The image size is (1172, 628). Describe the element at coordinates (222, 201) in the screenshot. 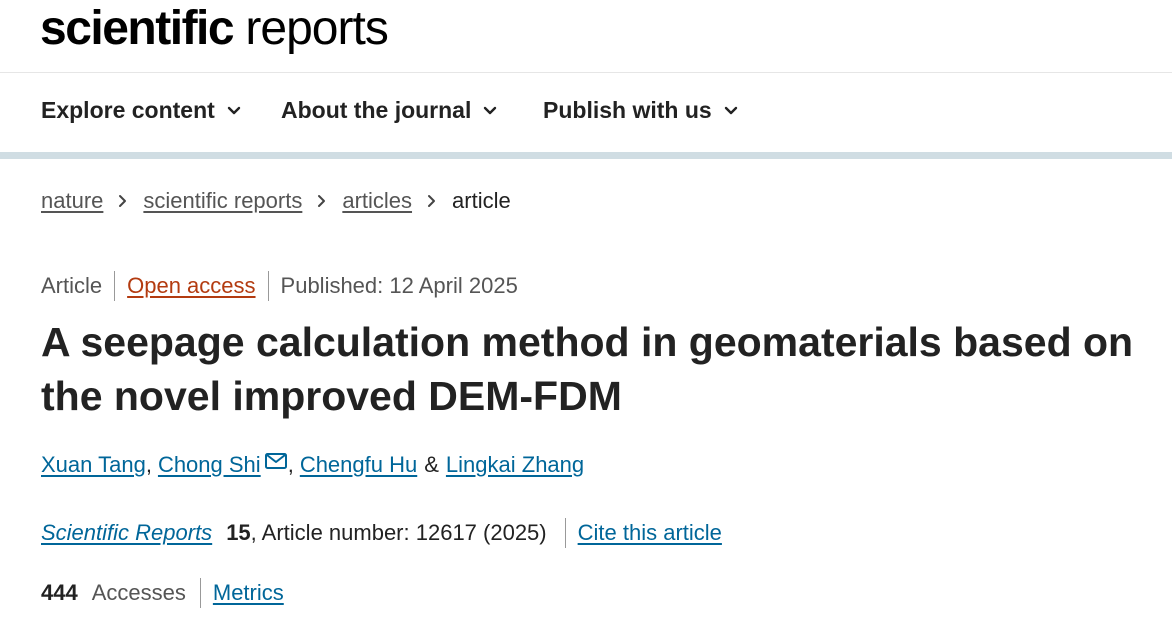

I see `breadcrumb-scientific-reports: scientific reports` at that location.